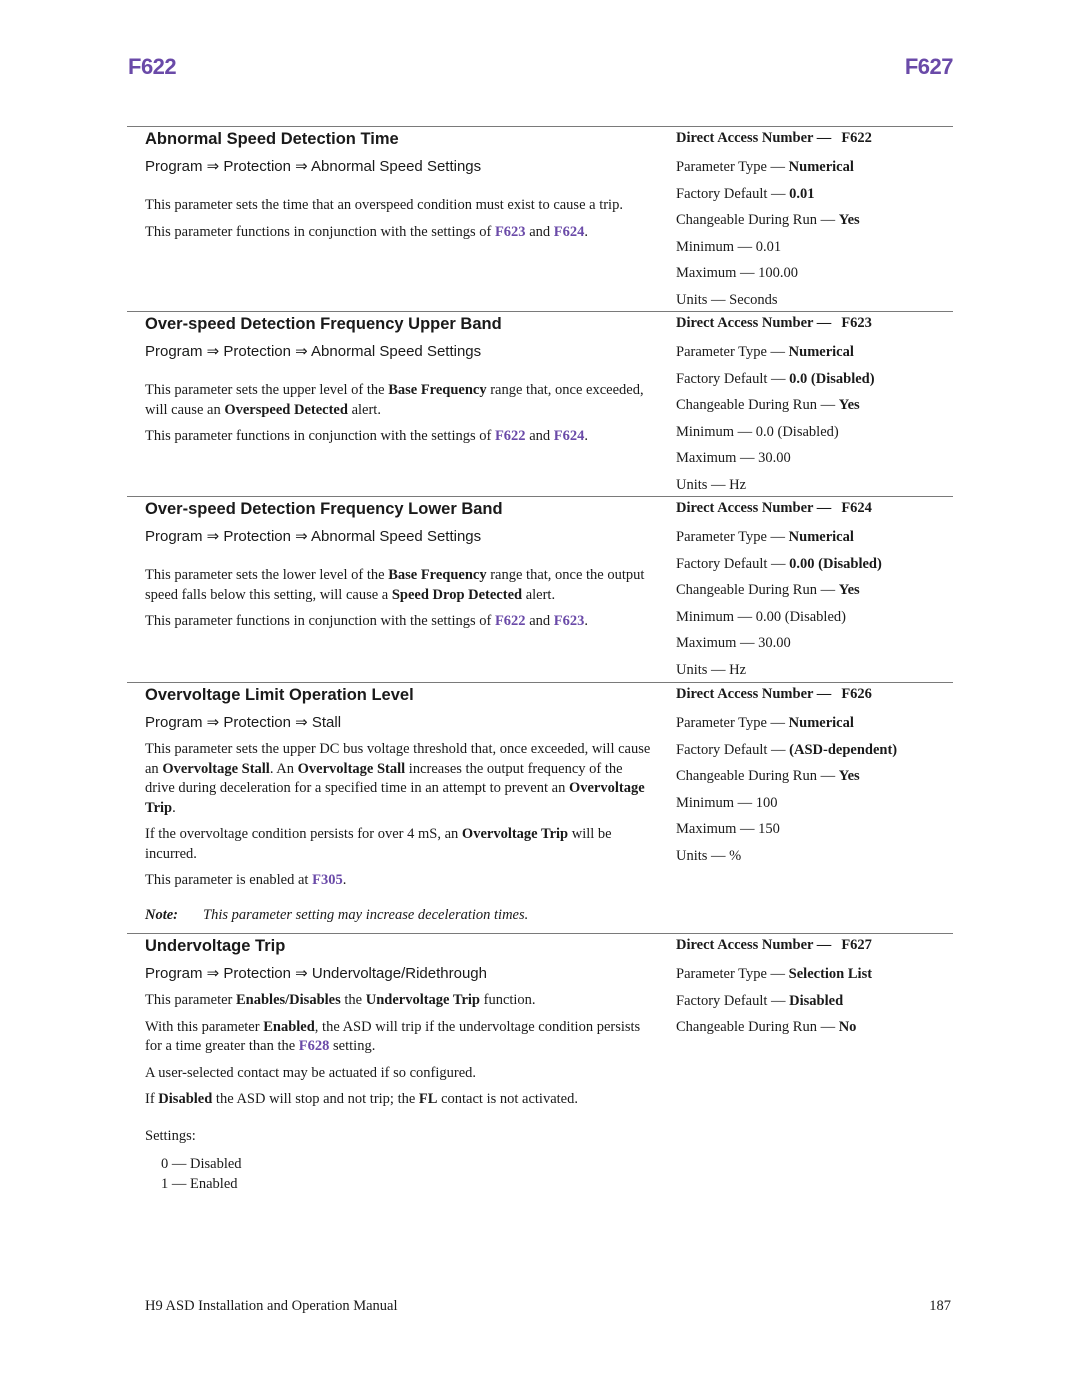 The width and height of the screenshot is (1080, 1397). I want to click on text: With this parameter, so click(204, 1026).